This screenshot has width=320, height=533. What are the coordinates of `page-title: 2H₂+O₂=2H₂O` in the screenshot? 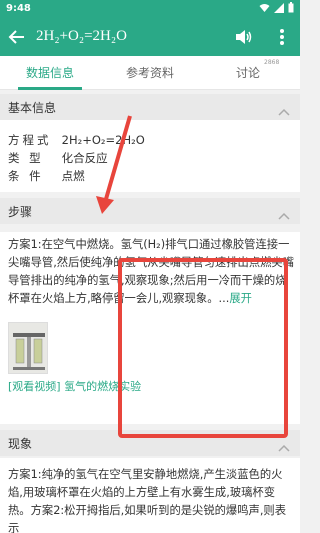 It's located at (81, 36).